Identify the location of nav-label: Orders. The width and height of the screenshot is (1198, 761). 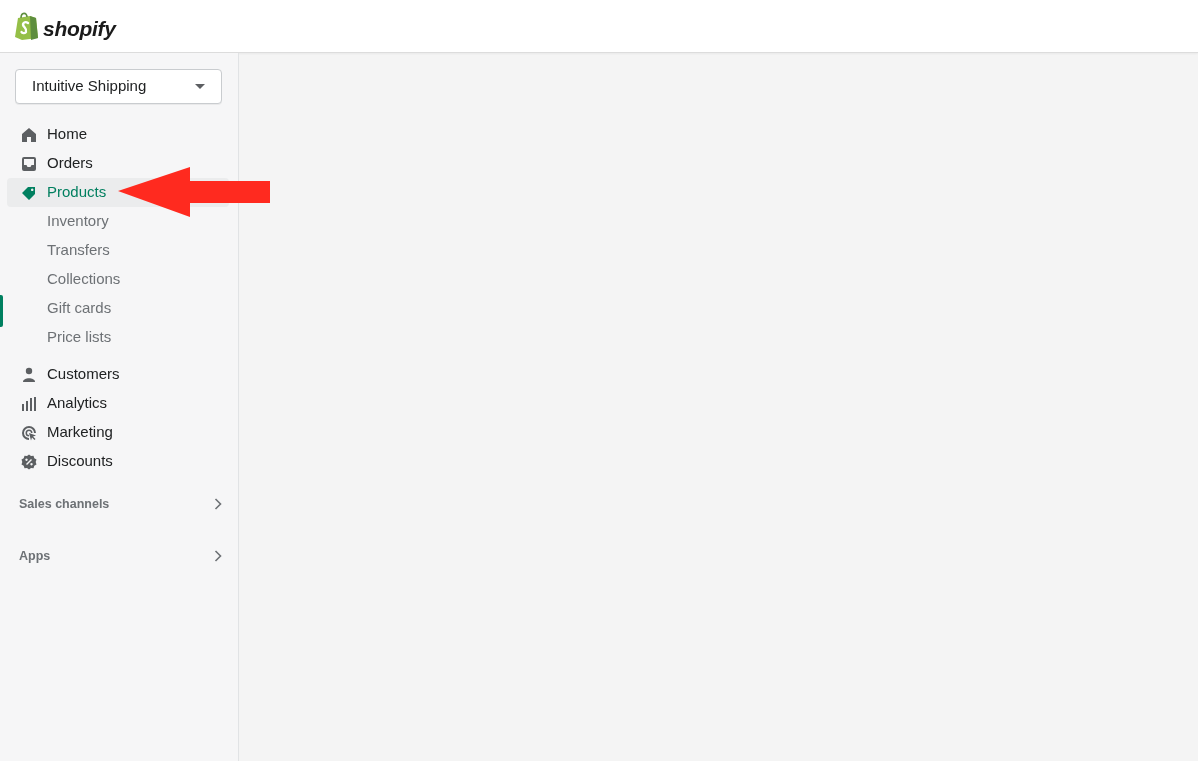
(70, 163).